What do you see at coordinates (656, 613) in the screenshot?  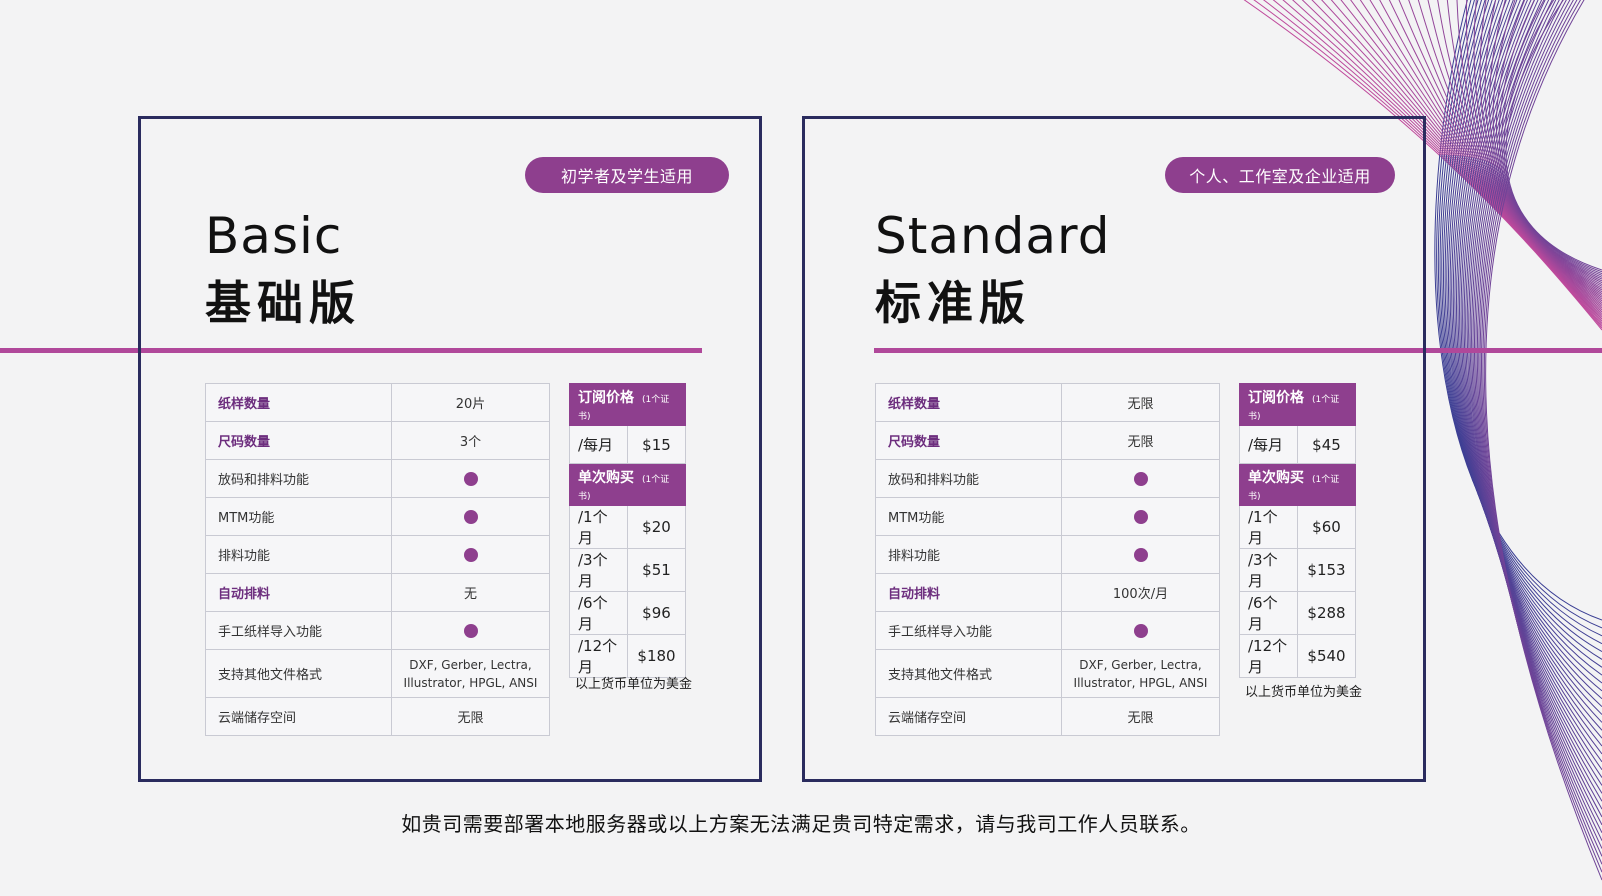 I see `price-value: $96` at bounding box center [656, 613].